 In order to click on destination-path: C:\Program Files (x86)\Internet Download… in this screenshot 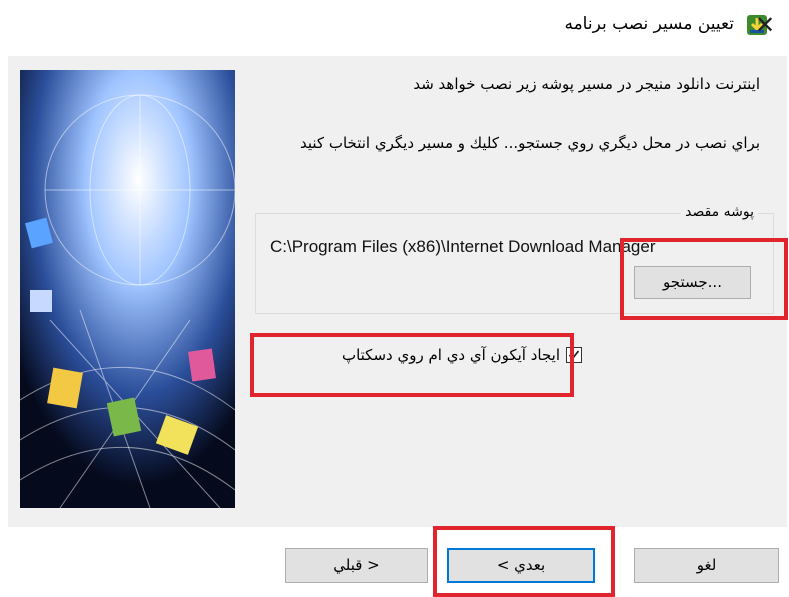, I will do `click(463, 246)`.